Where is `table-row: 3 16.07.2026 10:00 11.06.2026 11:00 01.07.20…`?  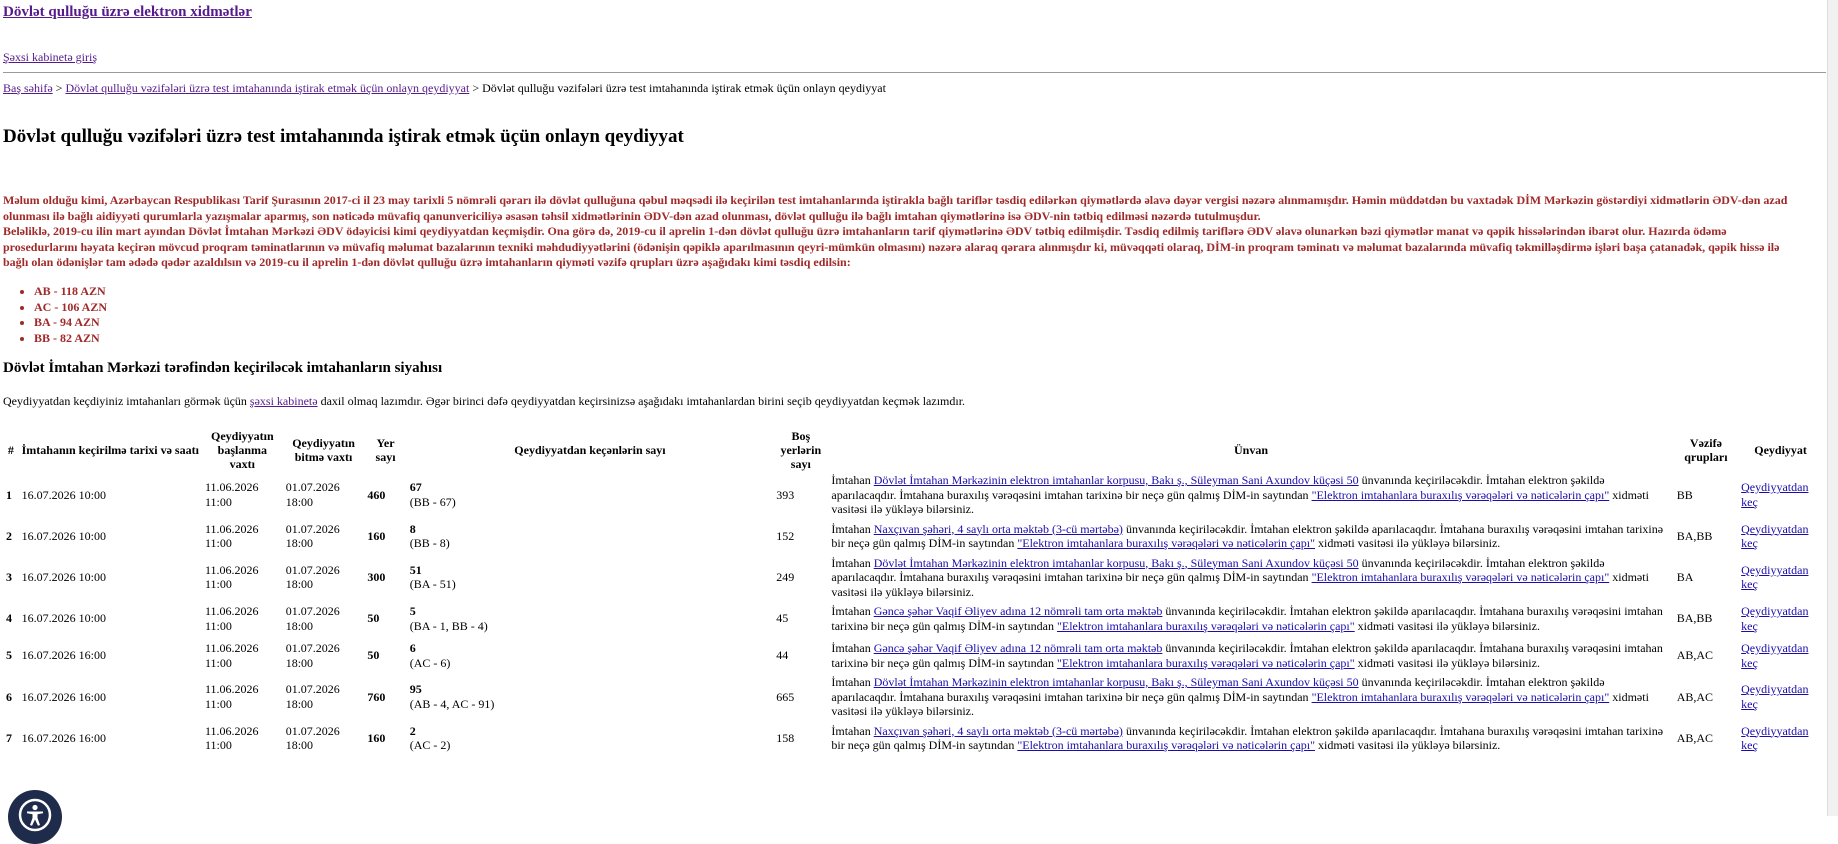
table-row: 3 16.07.2026 10:00 11.06.2026 11:00 01.07.20… is located at coordinates (913, 578).